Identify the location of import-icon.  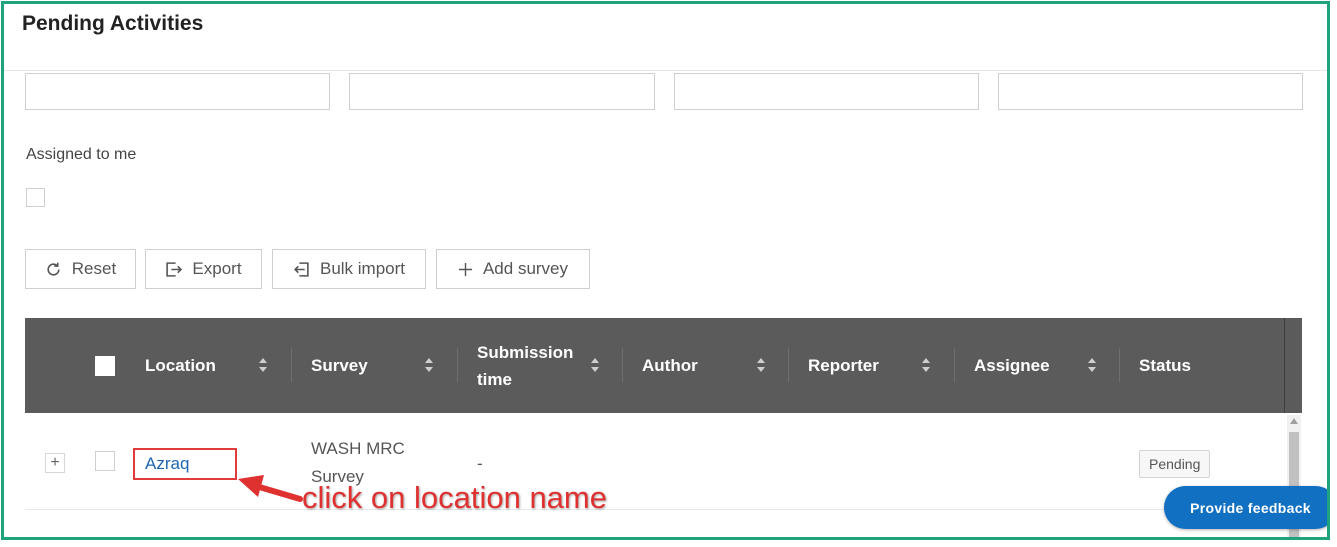
(301, 269).